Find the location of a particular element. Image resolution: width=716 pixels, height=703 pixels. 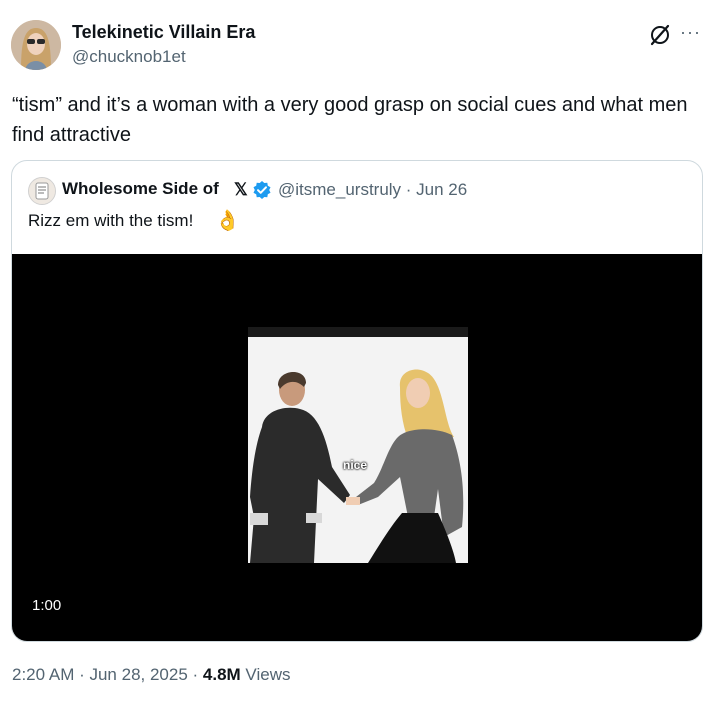

video-thumbnail is located at coordinates (358, 445).